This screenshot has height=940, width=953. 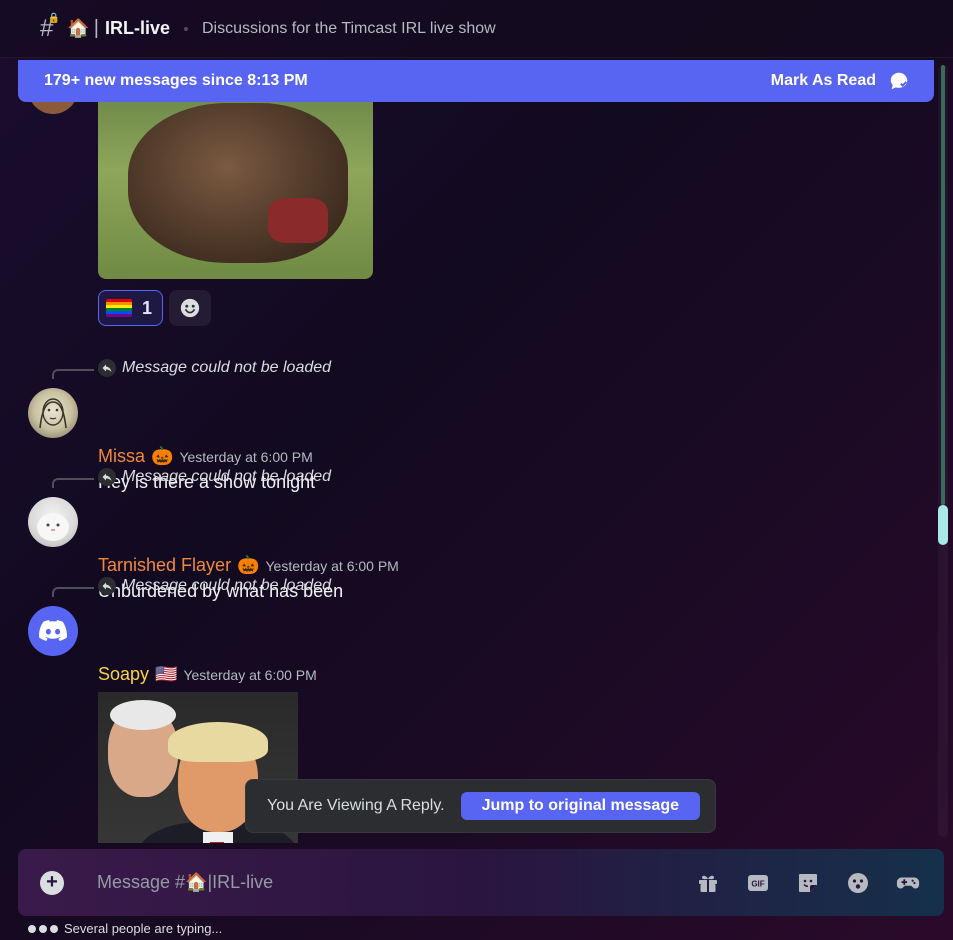 What do you see at coordinates (176, 81) in the screenshot?
I see `new-messages-count: 179+ new messages since 8:13 PM` at bounding box center [176, 81].